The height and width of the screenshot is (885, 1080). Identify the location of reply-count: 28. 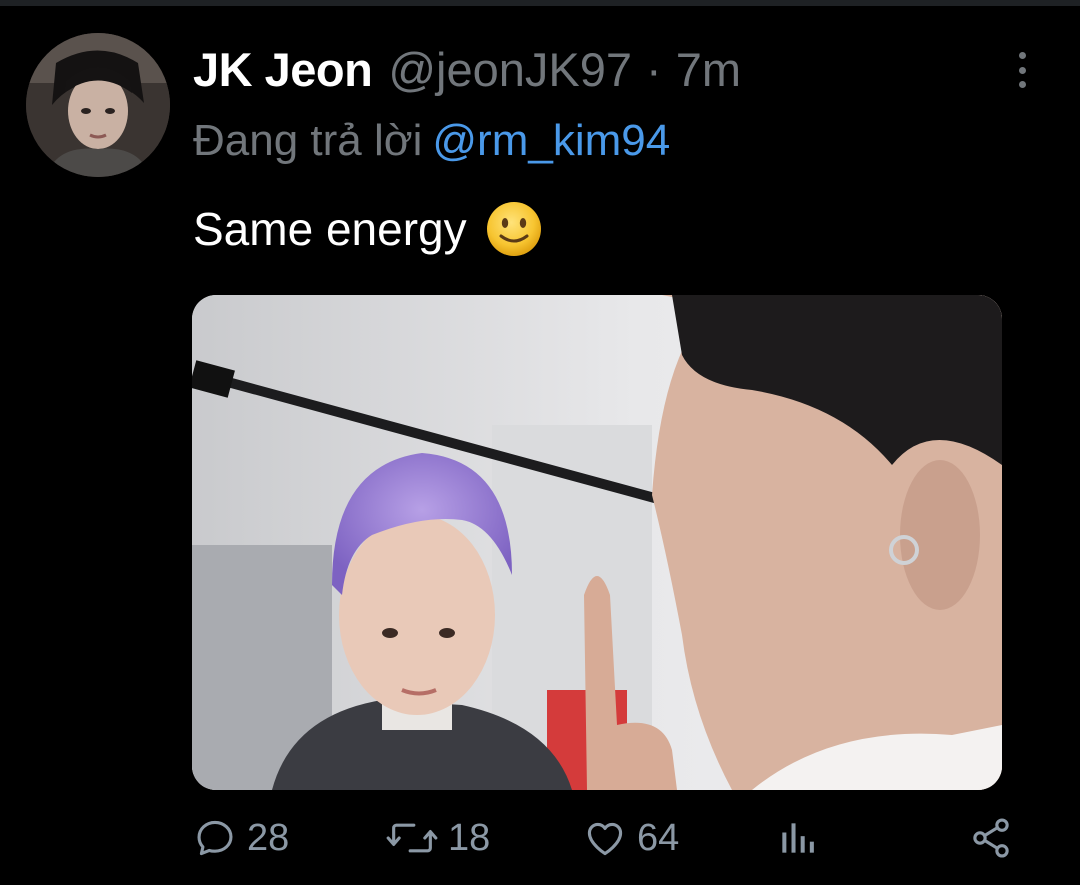
(268, 837).